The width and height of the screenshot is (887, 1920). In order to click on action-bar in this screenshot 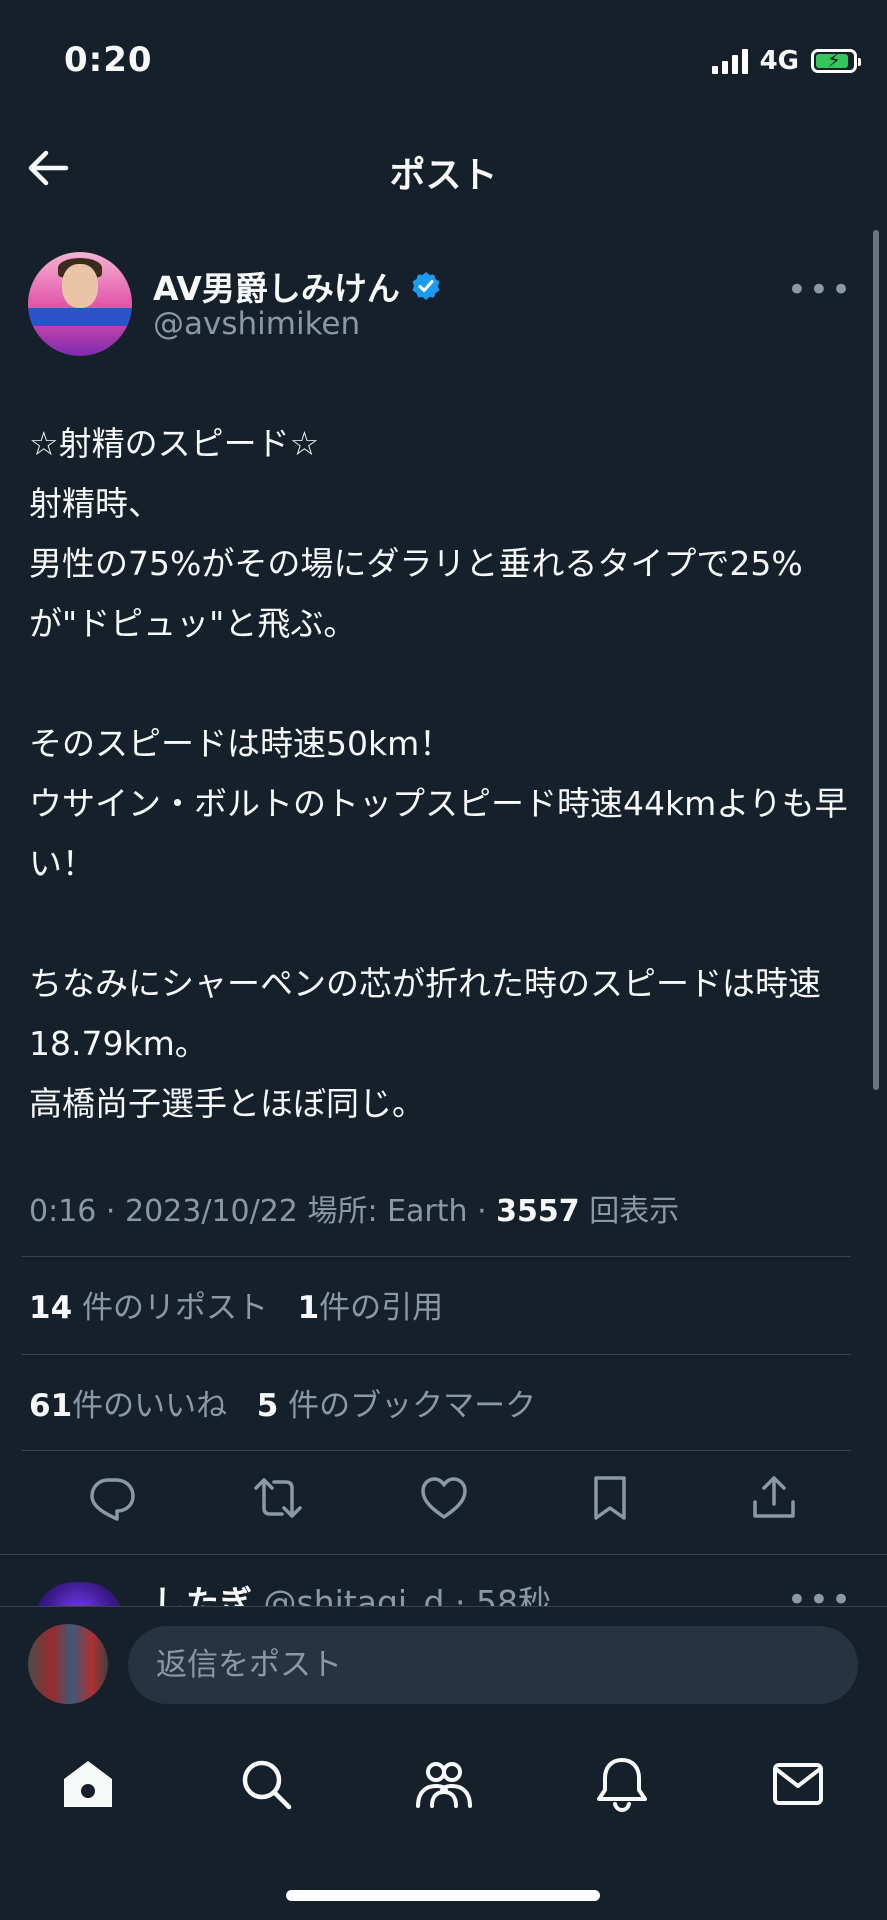, I will do `click(443, 1501)`.